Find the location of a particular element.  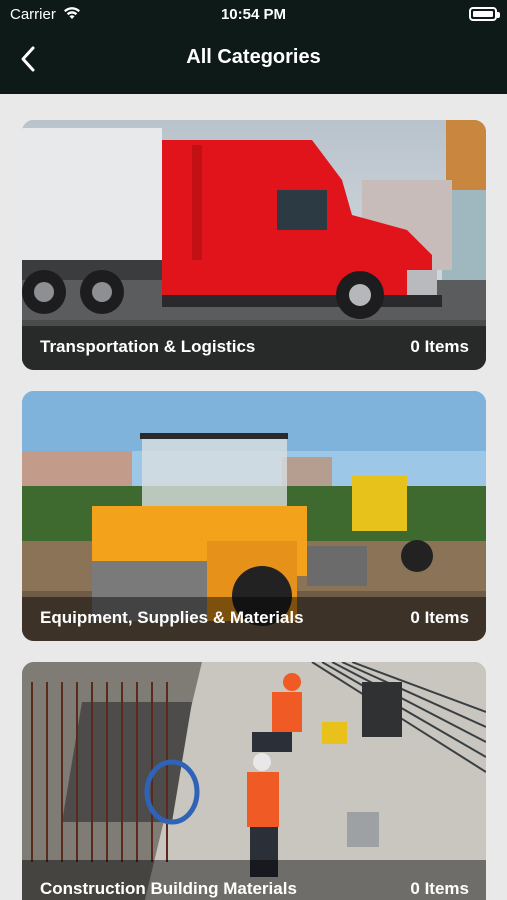

category-name: Construction Building Materials is located at coordinates (168, 888).